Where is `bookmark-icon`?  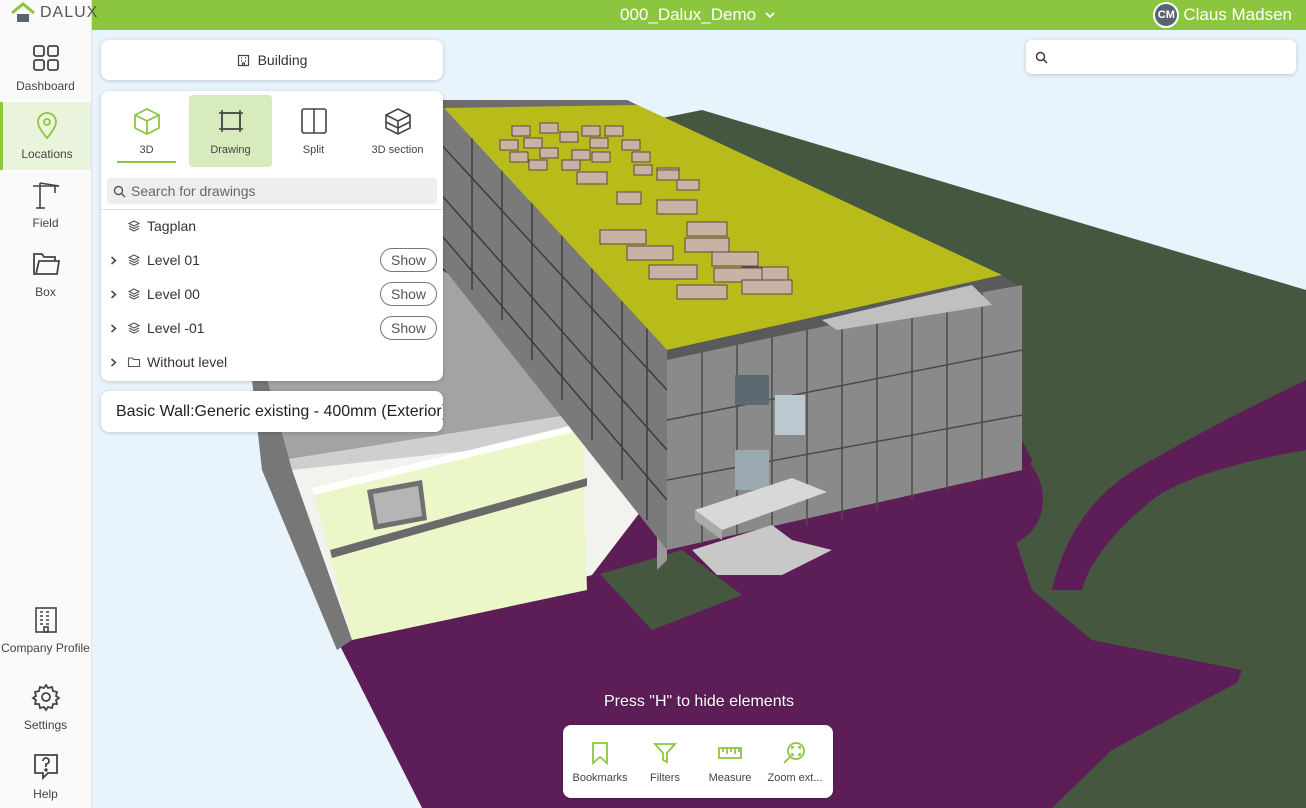 bookmark-icon is located at coordinates (600, 753).